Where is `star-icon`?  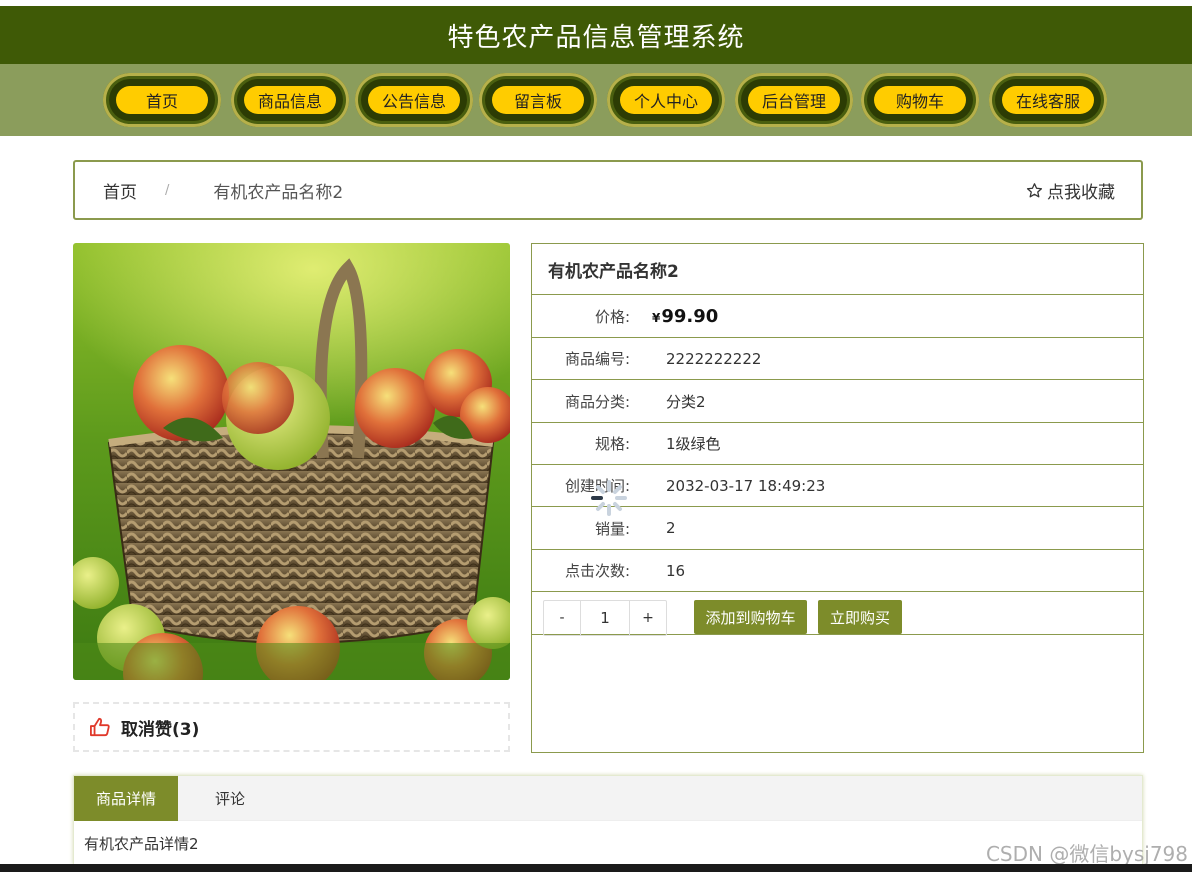 star-icon is located at coordinates (1034, 189).